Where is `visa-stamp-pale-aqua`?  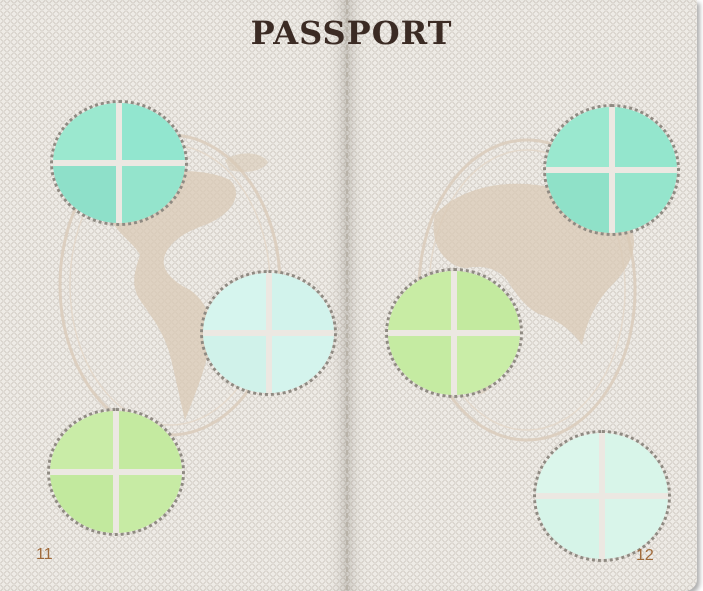 visa-stamp-pale-aqua is located at coordinates (268, 333).